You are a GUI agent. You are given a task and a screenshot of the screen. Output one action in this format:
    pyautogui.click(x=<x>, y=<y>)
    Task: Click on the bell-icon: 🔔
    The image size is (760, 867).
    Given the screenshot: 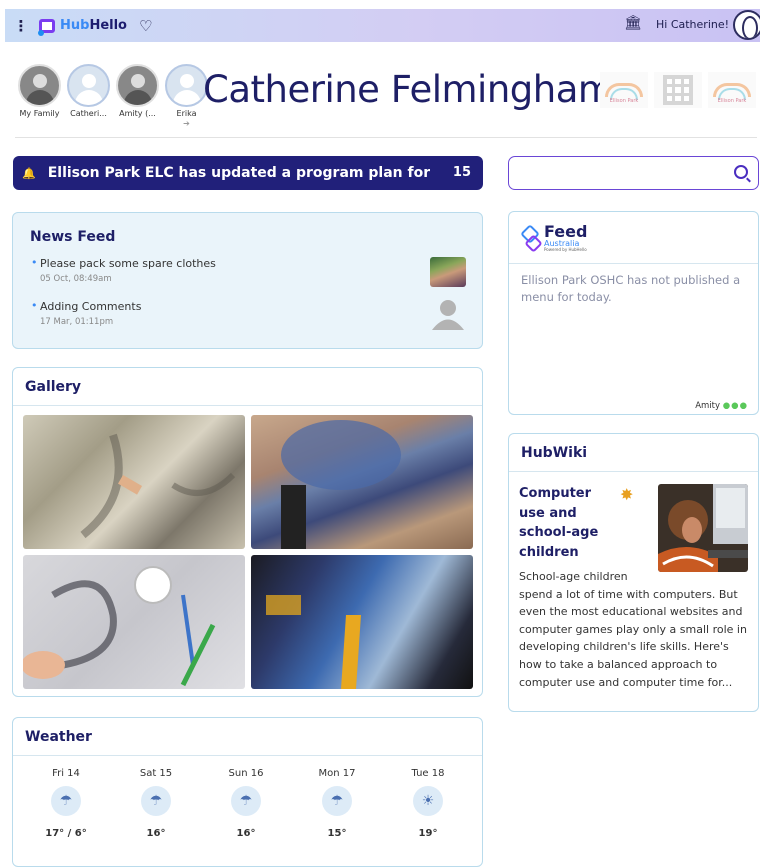 What is the action you would take?
    pyautogui.click(x=29, y=173)
    